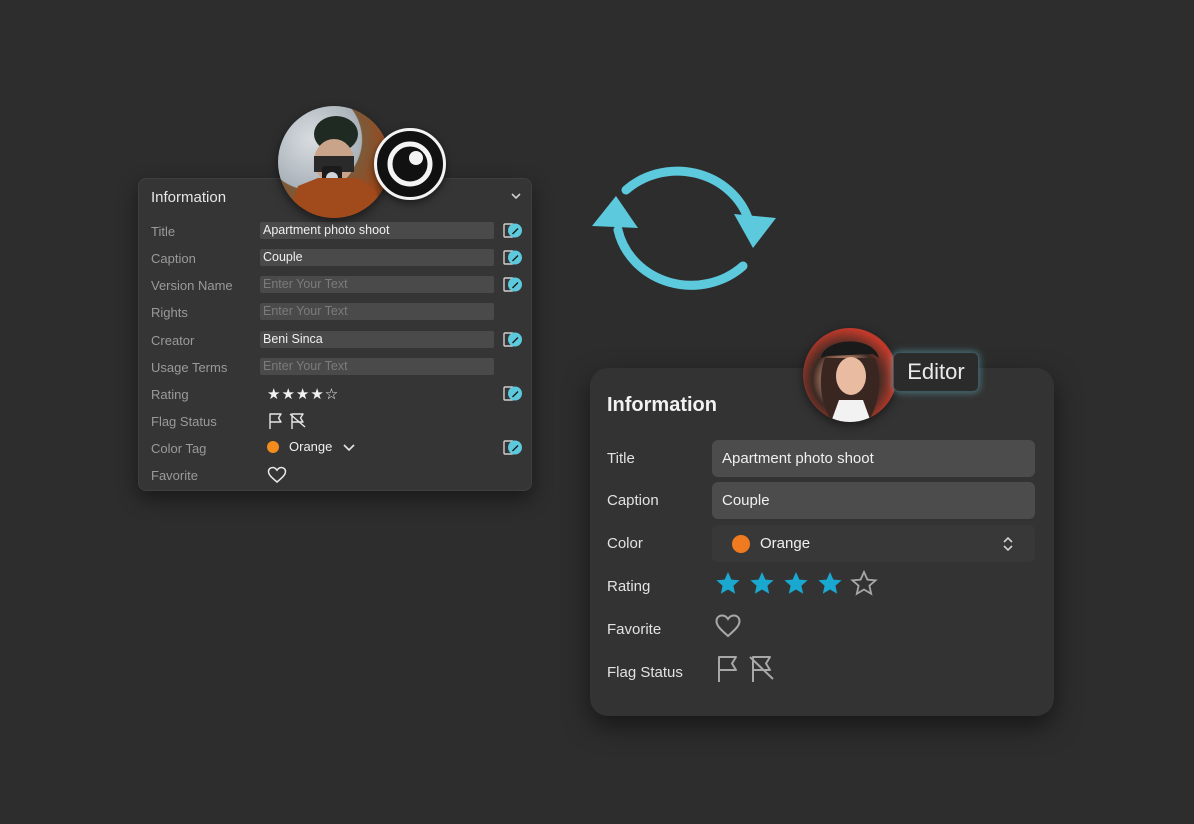 Image resolution: width=1194 pixels, height=824 pixels. I want to click on version-name-field: Enter Your Text, so click(377, 284).